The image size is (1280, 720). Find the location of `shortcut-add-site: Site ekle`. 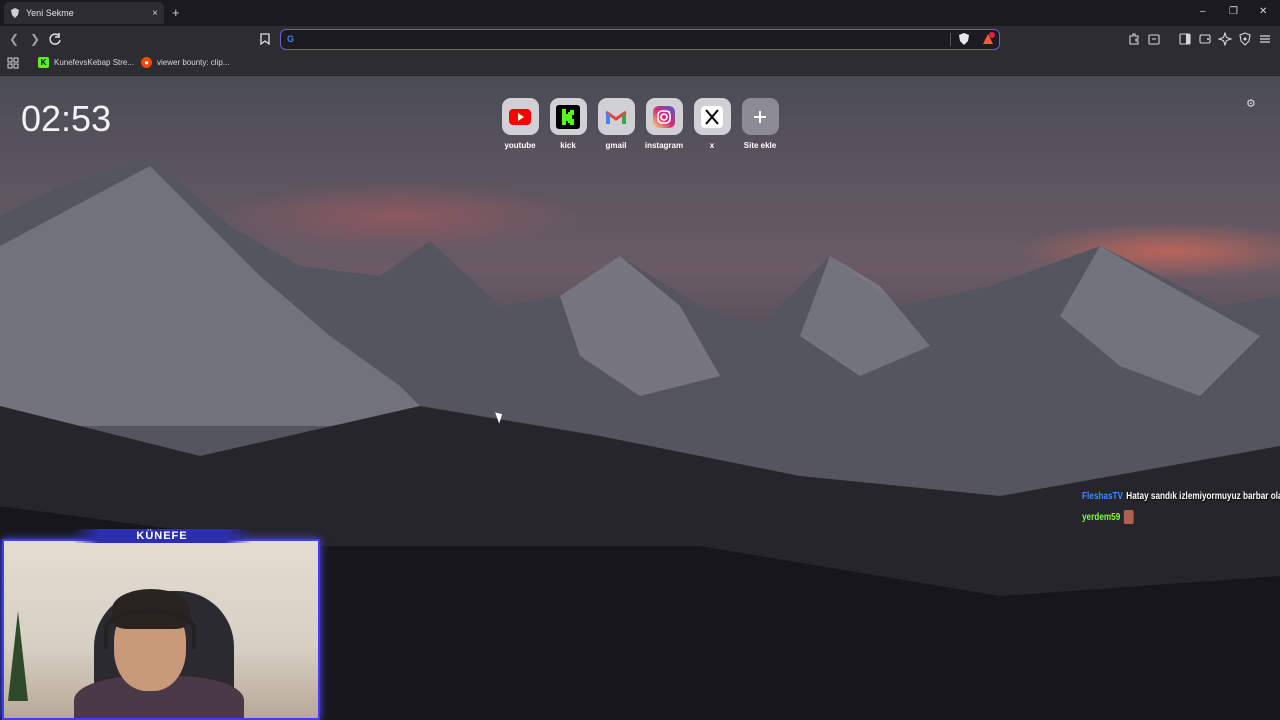

shortcut-add-site: Site ekle is located at coordinates (760, 124).